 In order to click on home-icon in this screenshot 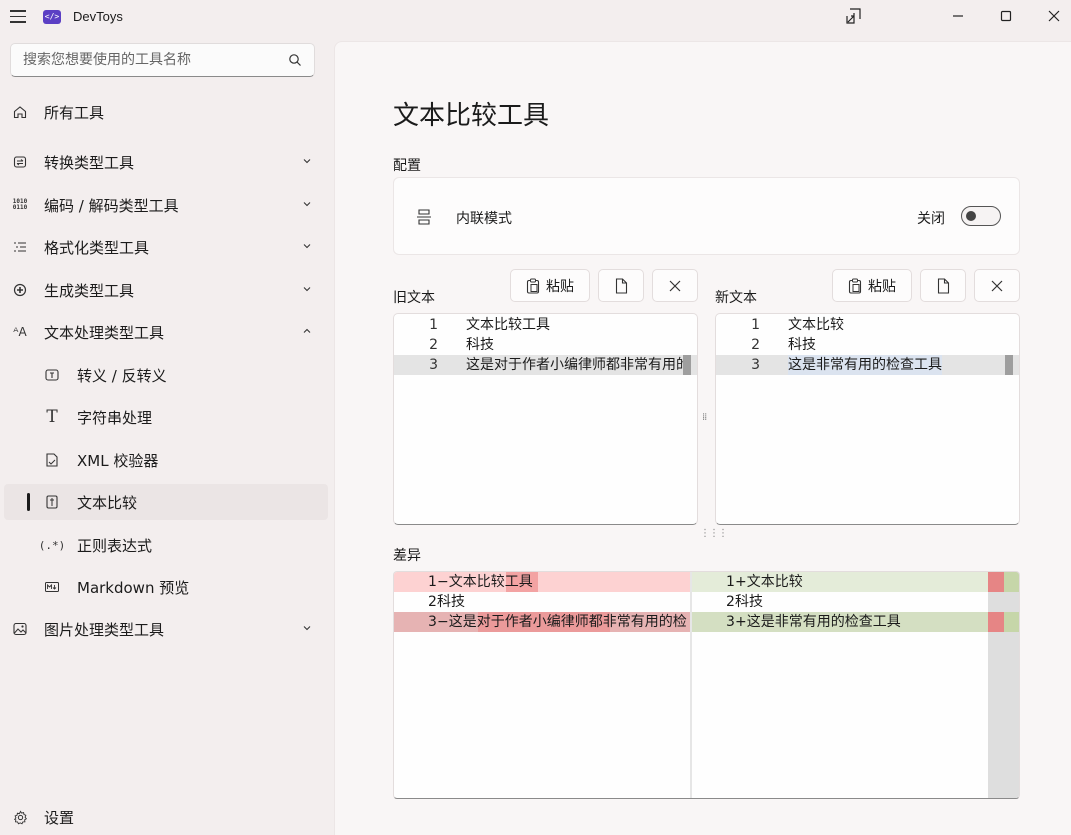, I will do `click(20, 112)`.